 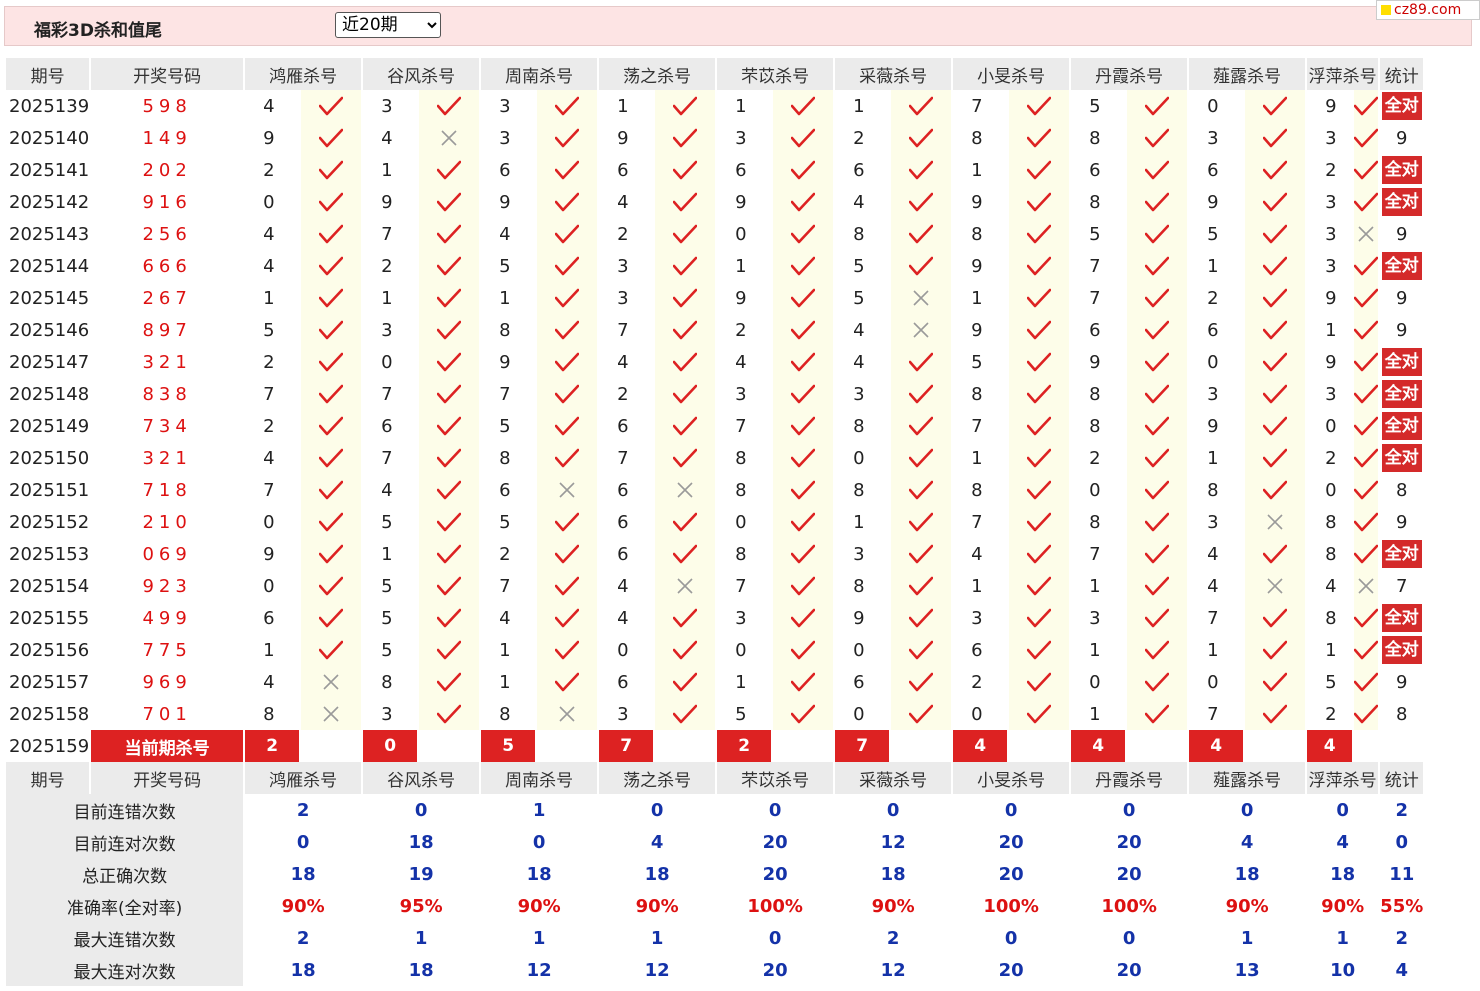 What do you see at coordinates (421, 874) in the screenshot?
I see `summary-value: 19` at bounding box center [421, 874].